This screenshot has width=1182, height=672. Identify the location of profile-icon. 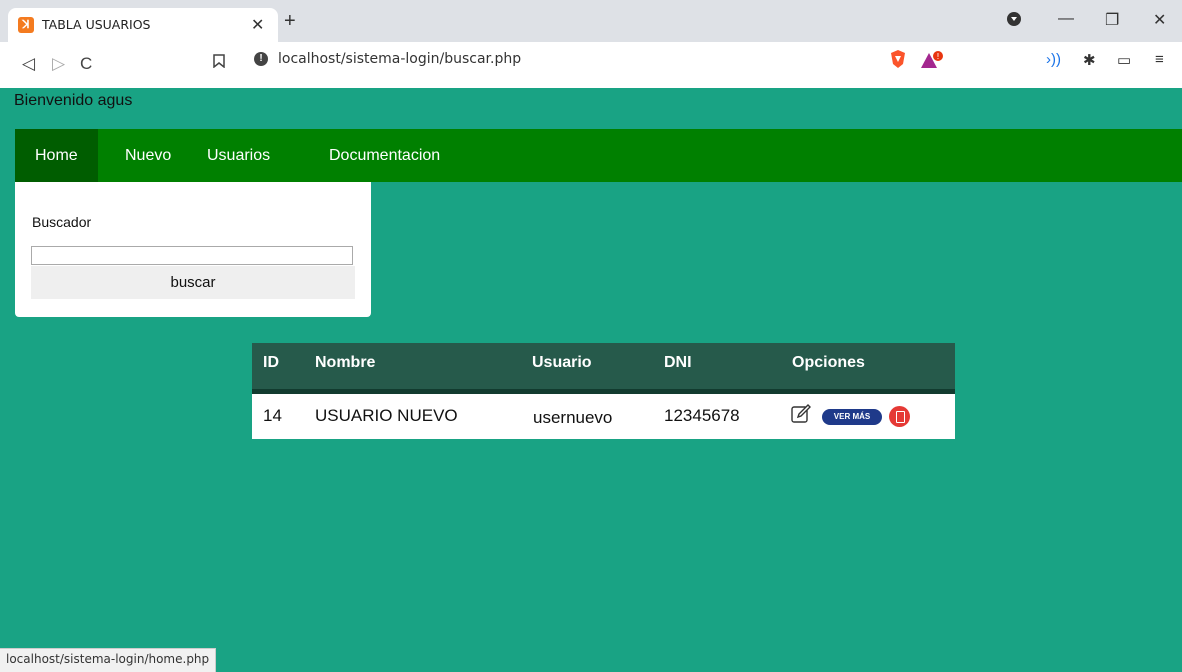
(1014, 21).